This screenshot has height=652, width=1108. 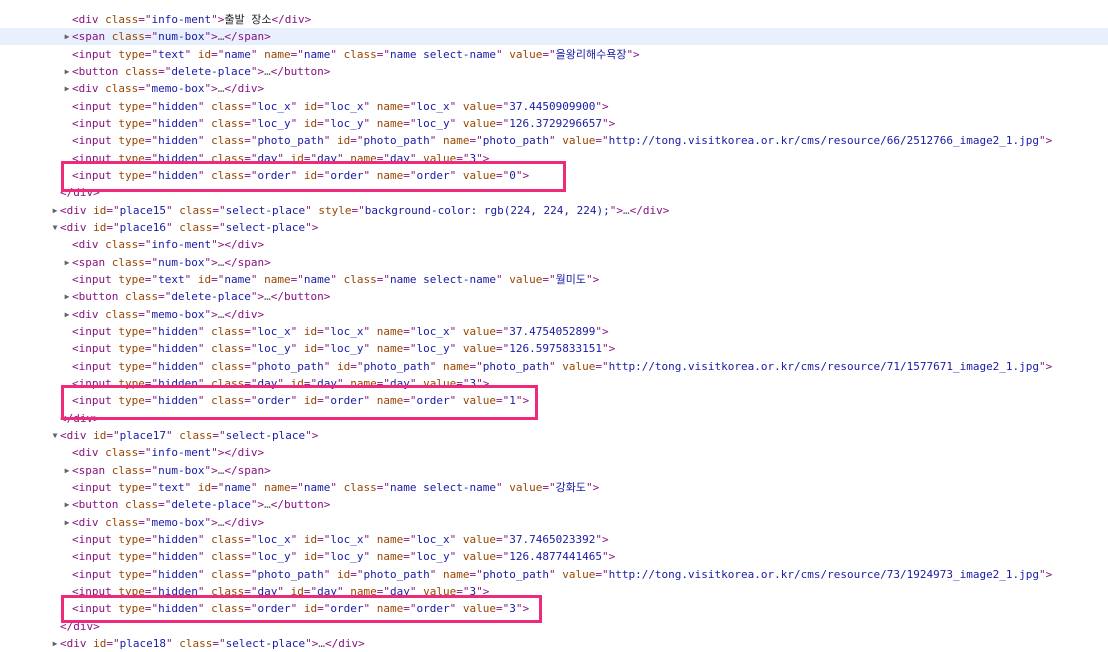 I want to click on token-av: loc_y, so click(x=347, y=349).